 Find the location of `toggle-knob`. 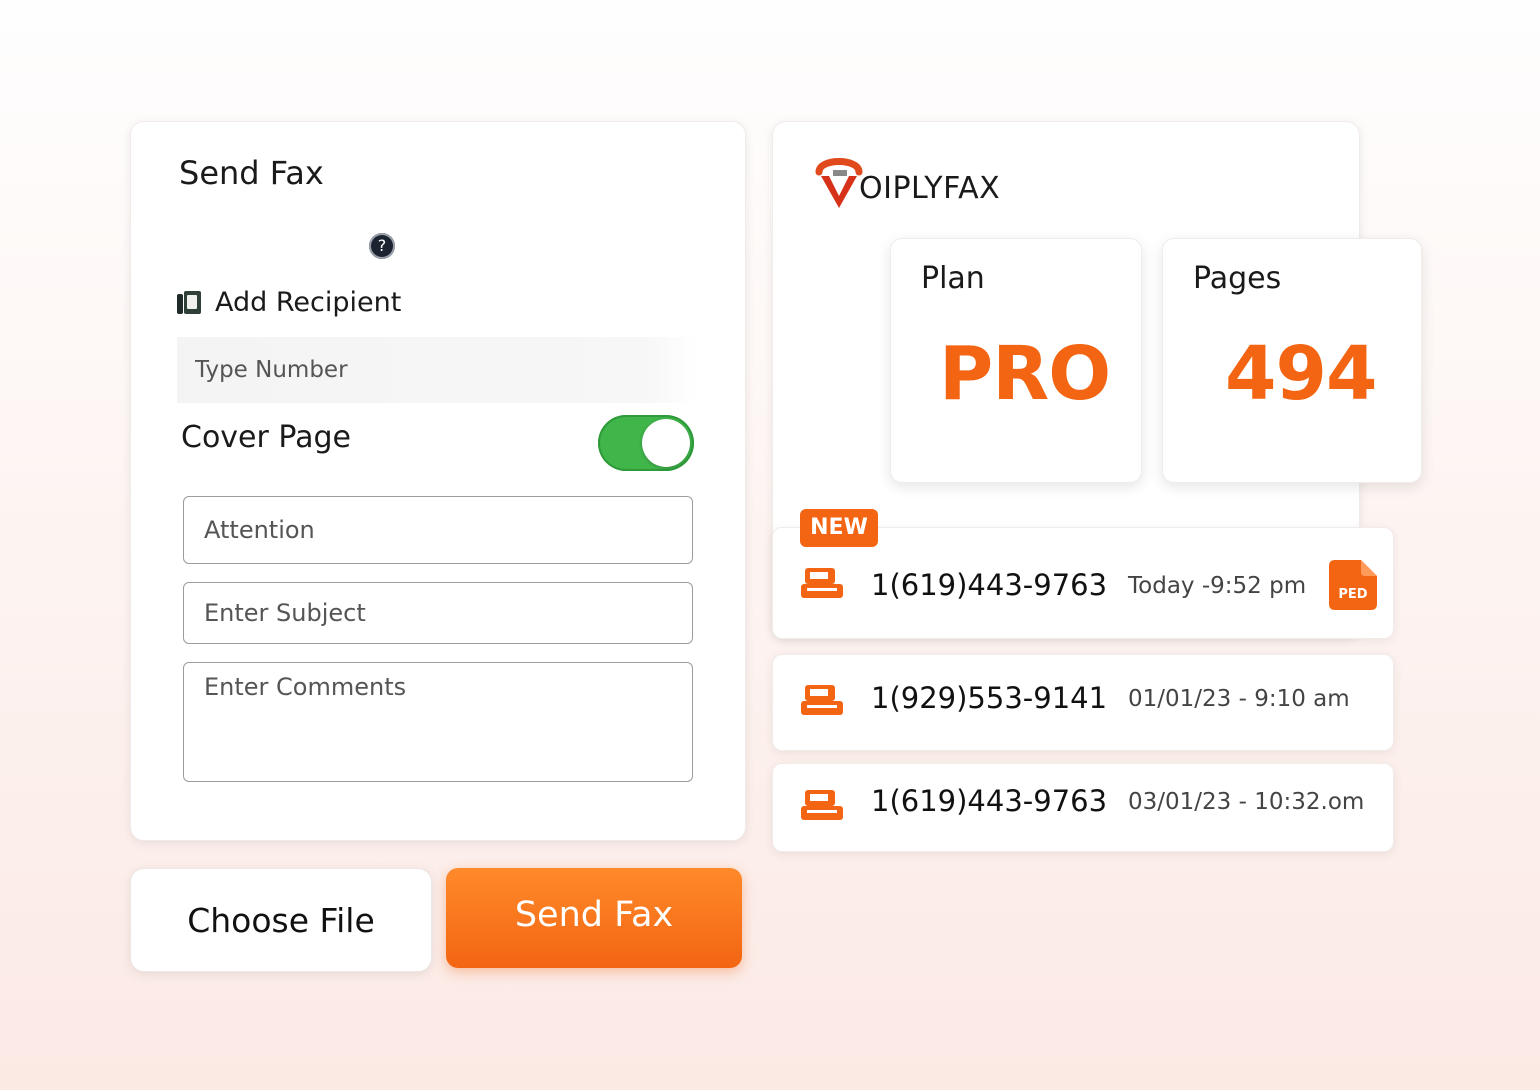

toggle-knob is located at coordinates (666, 443).